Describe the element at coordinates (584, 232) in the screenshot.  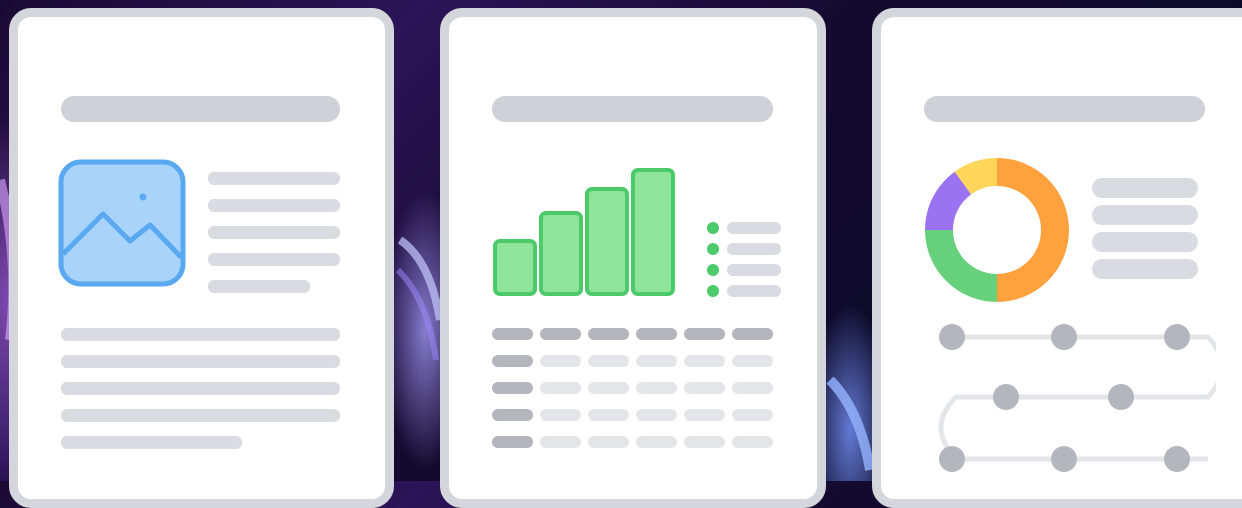
I see `bar-chart-icon` at that location.